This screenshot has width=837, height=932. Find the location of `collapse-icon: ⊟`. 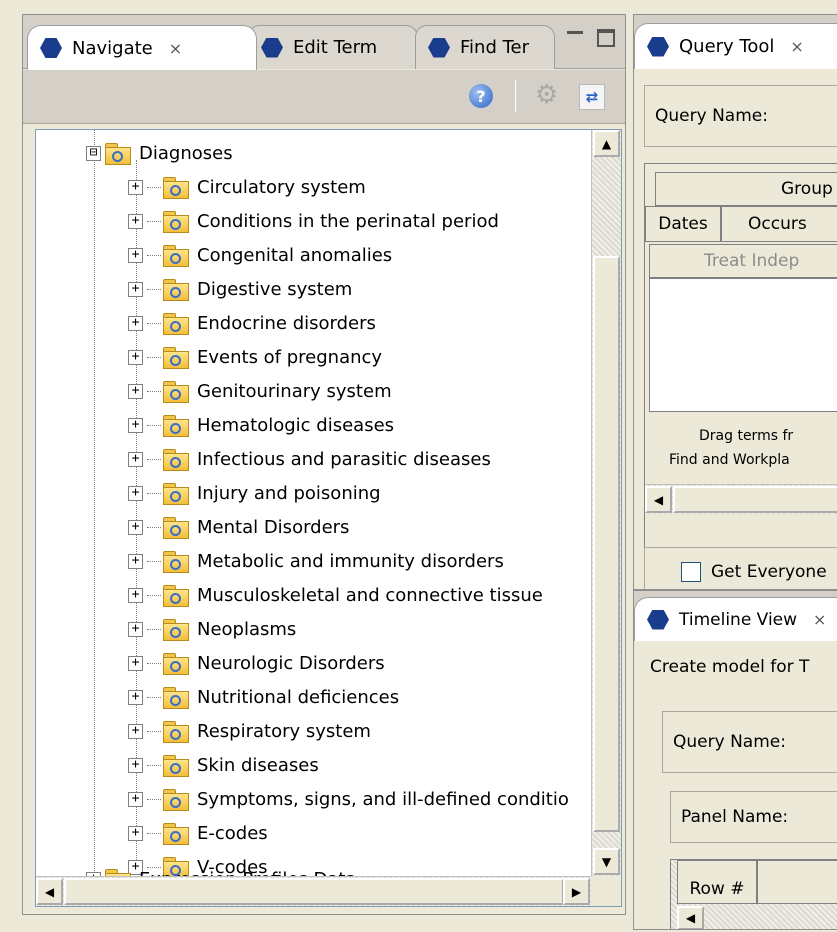

collapse-icon: ⊟ is located at coordinates (93, 153).